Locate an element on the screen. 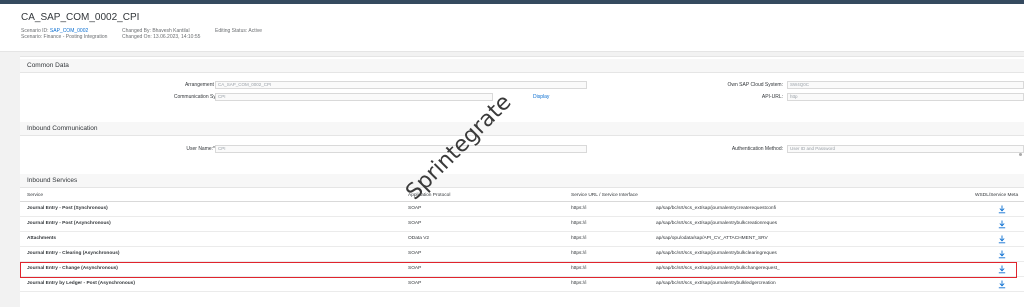 The width and height of the screenshot is (1024, 307). arrangement-name-field: CA_SAP_COM_0002_CPI is located at coordinates (401, 85).